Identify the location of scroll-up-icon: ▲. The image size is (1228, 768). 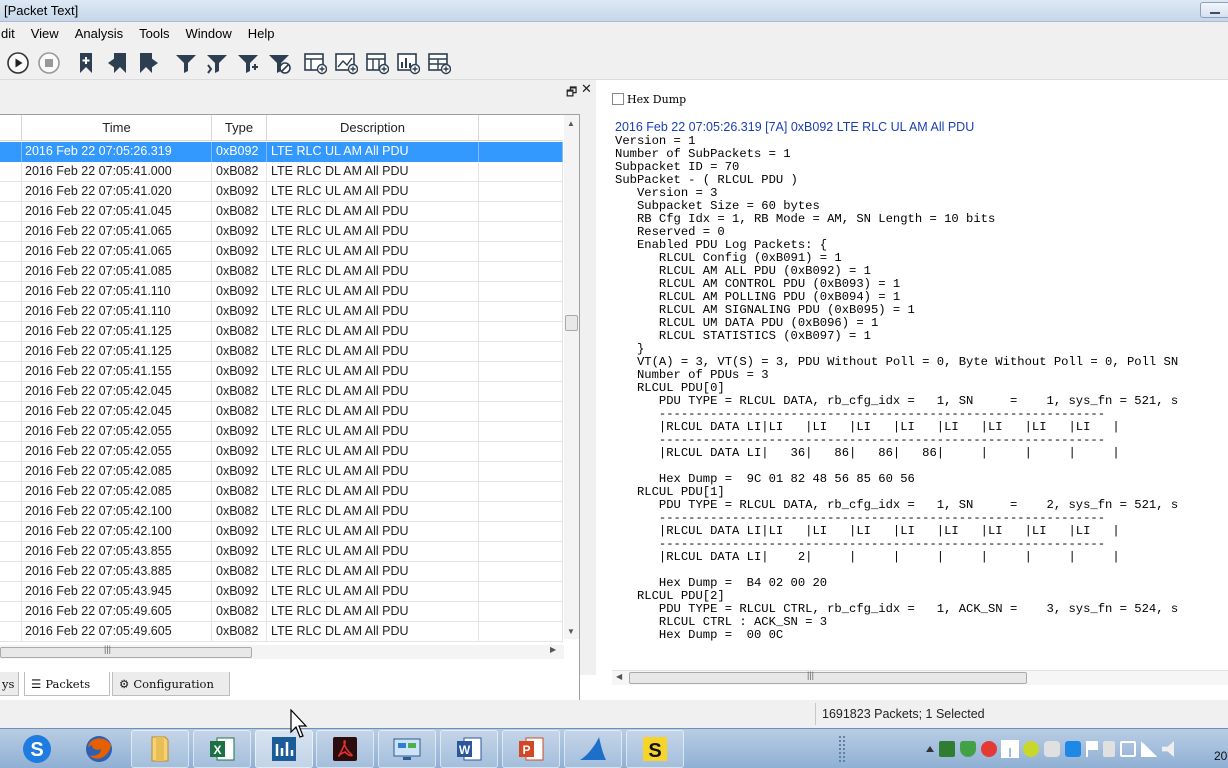
(571, 123).